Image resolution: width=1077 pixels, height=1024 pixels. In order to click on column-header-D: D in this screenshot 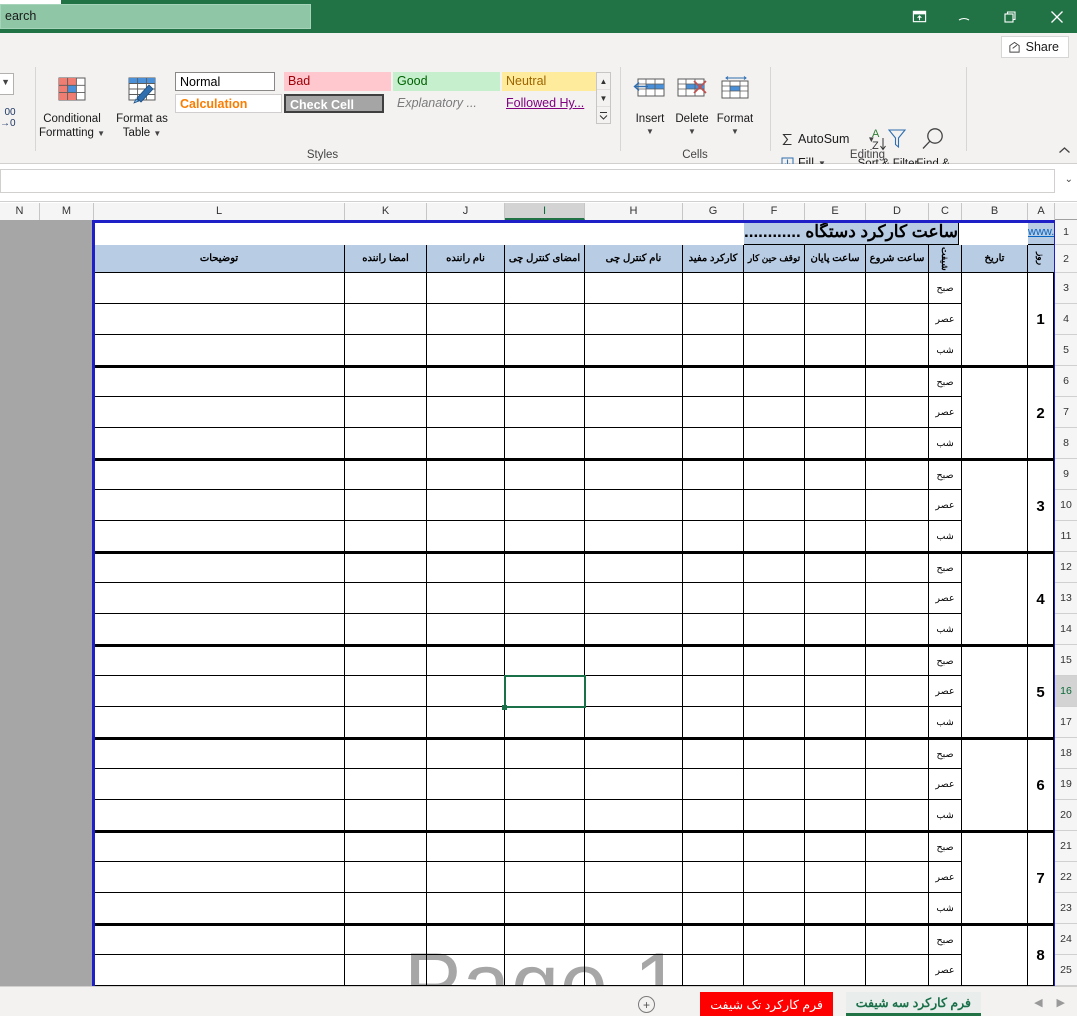, I will do `click(897, 211)`.